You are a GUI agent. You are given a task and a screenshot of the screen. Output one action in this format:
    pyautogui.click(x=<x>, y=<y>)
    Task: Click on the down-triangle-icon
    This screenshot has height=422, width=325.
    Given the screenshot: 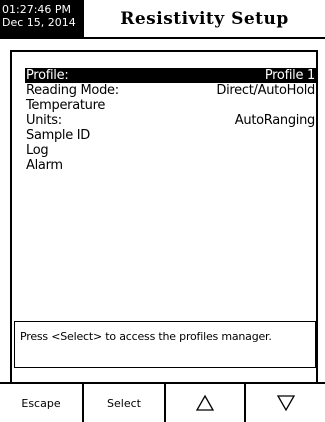 What is the action you would take?
    pyautogui.click(x=285, y=403)
    